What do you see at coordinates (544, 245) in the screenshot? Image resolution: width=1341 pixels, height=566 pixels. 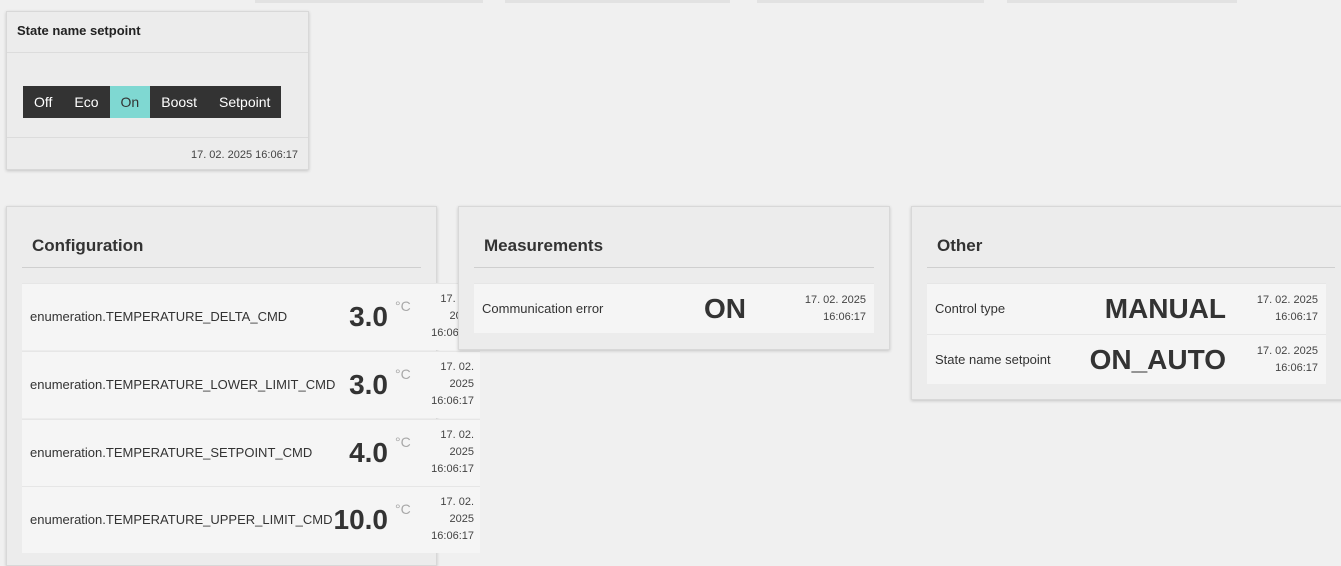 I see `panel-title: Measurements` at bounding box center [544, 245].